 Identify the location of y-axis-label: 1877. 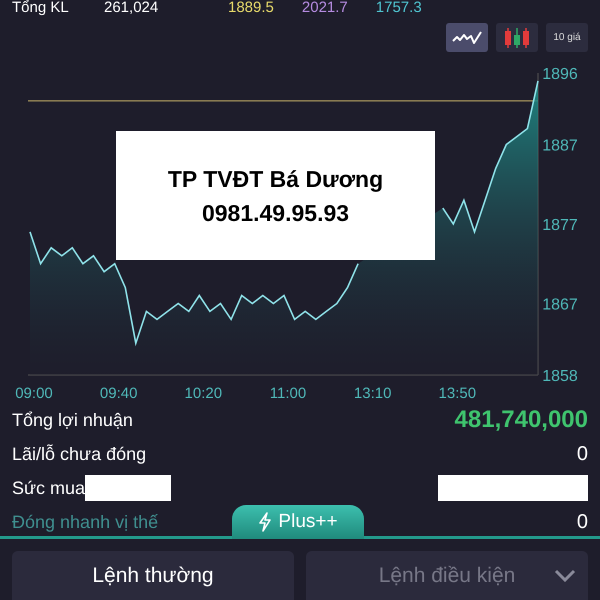
(560, 225).